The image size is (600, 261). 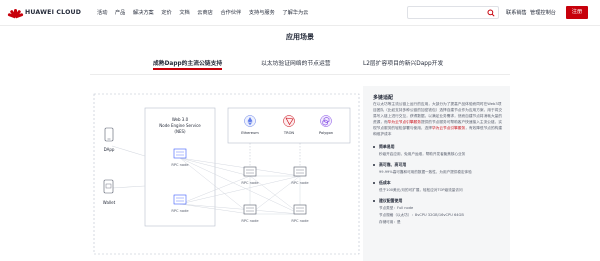 I want to click on feature-desc: 秒级开启应用，免用户运维，帮助开发者聚焦核心业务, so click(x=422, y=154).